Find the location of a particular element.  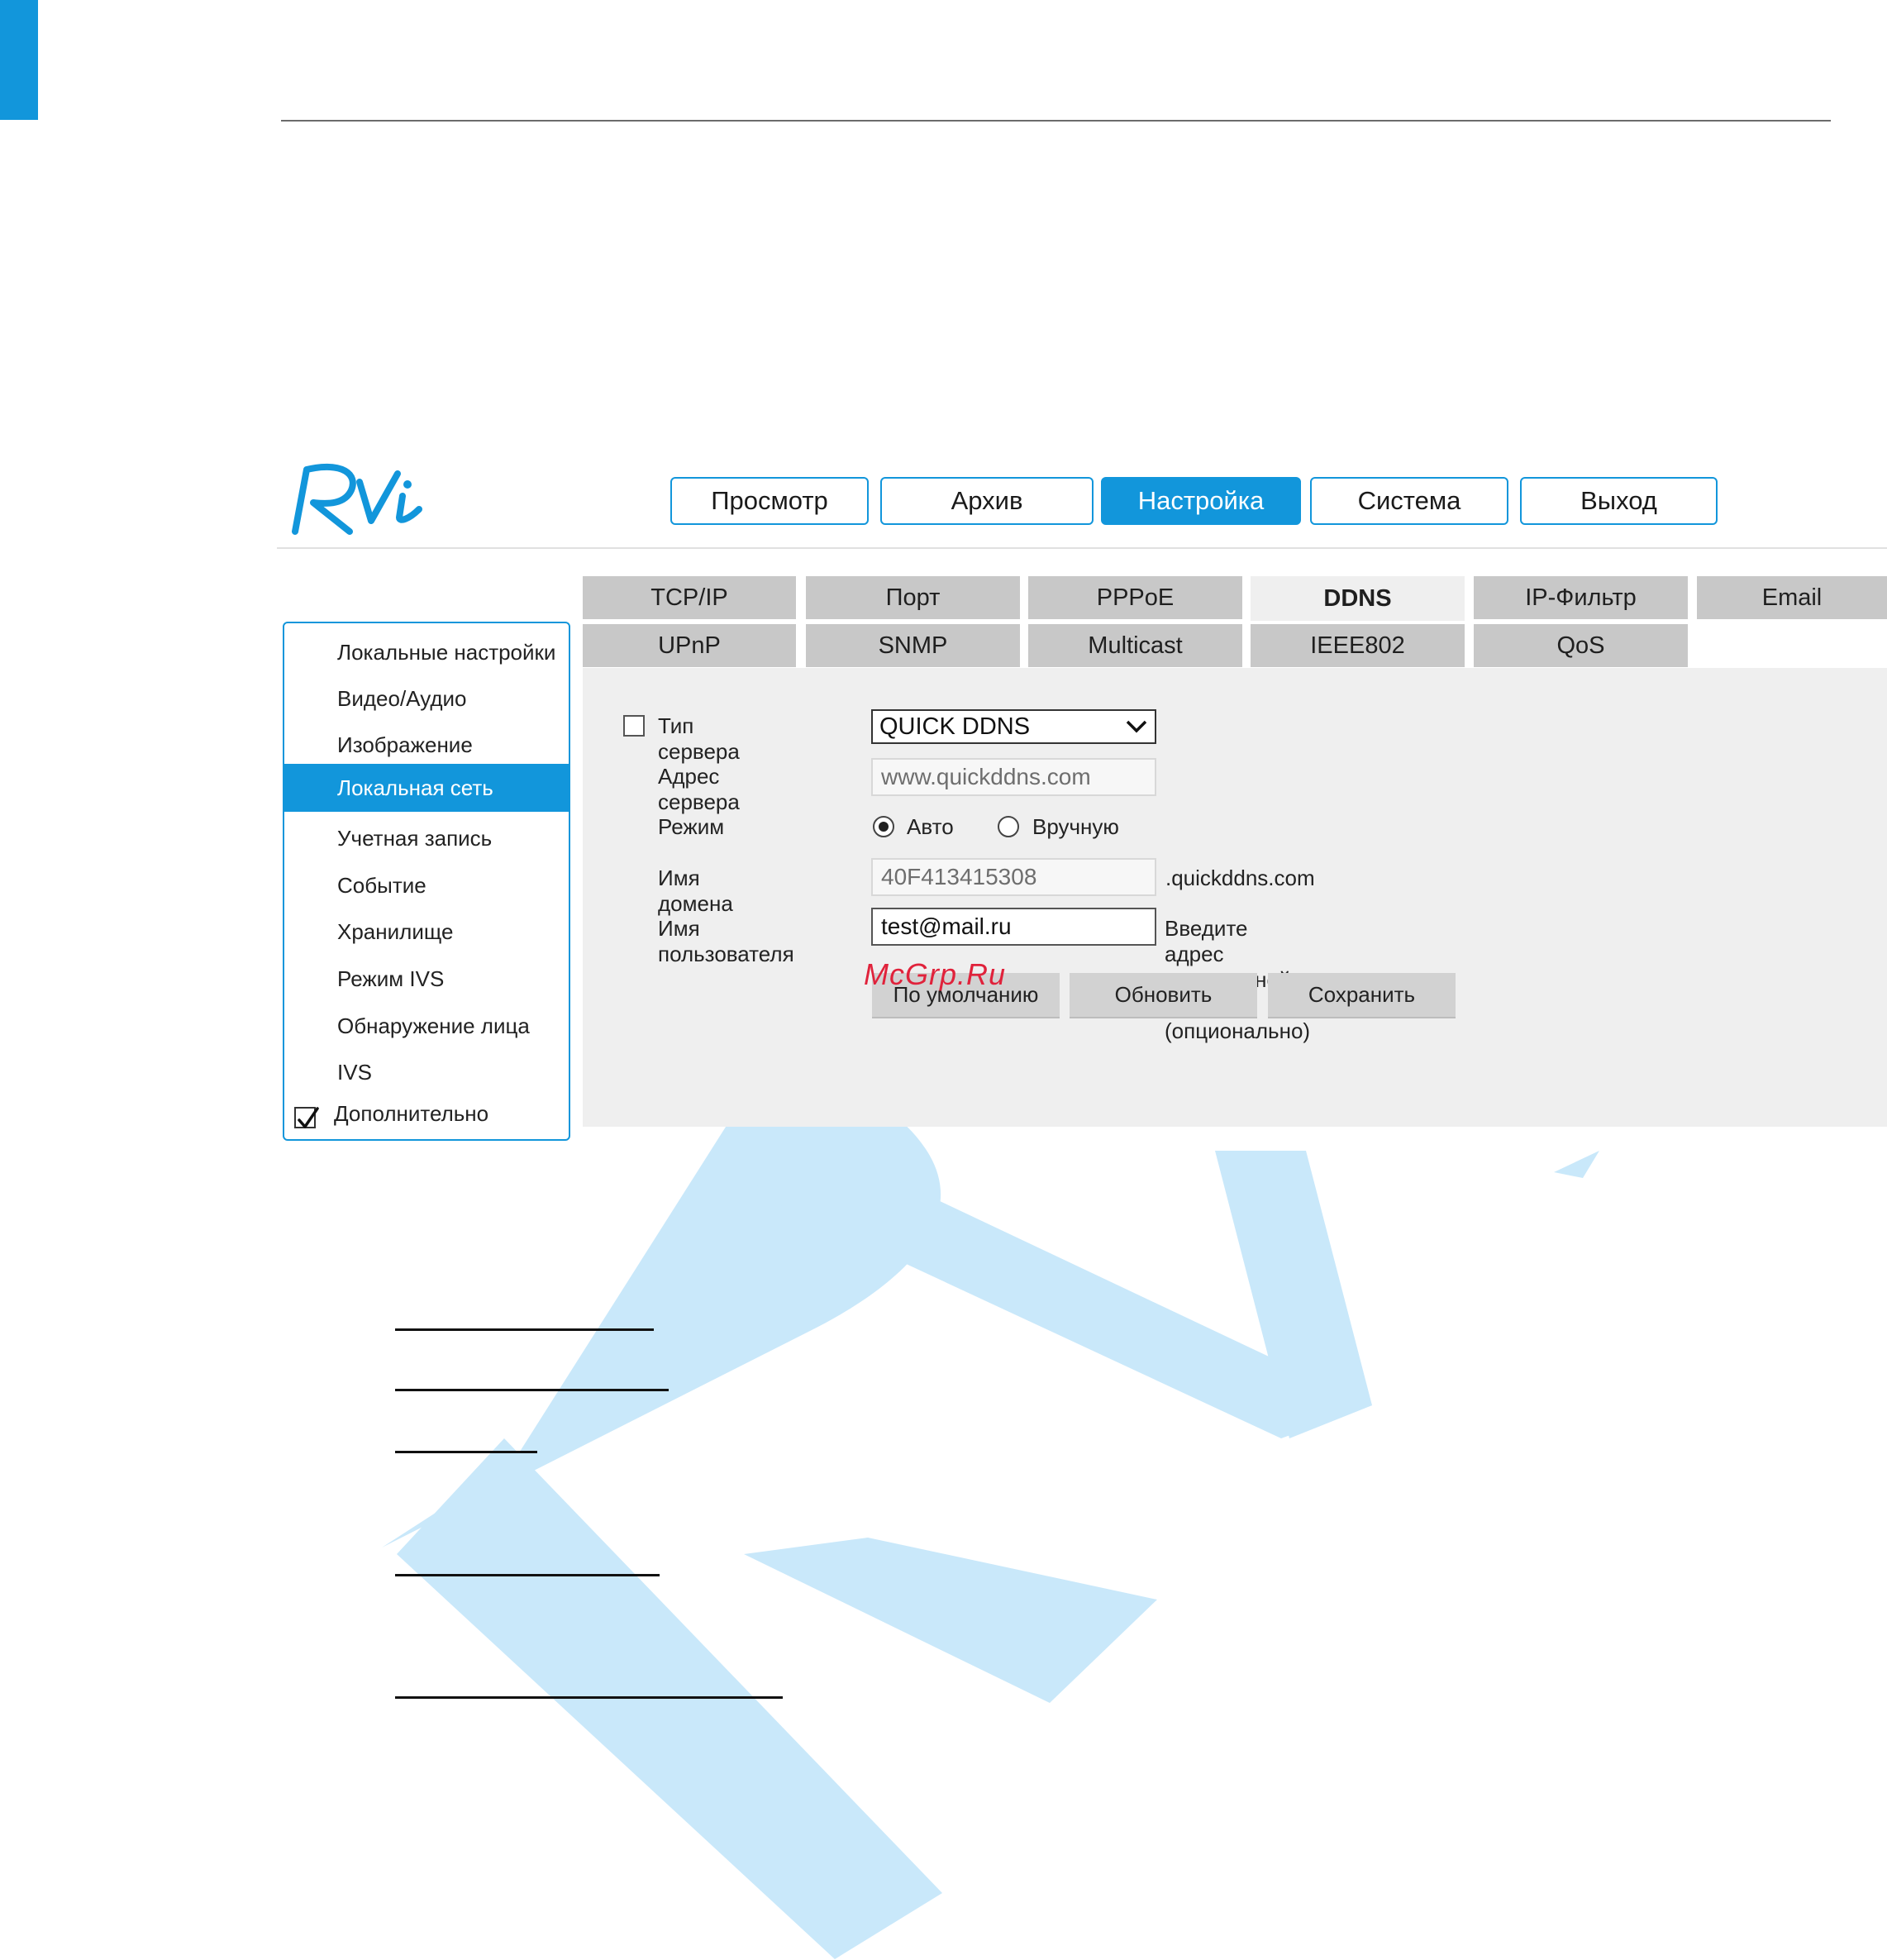

server-type-checkbox is located at coordinates (634, 726).